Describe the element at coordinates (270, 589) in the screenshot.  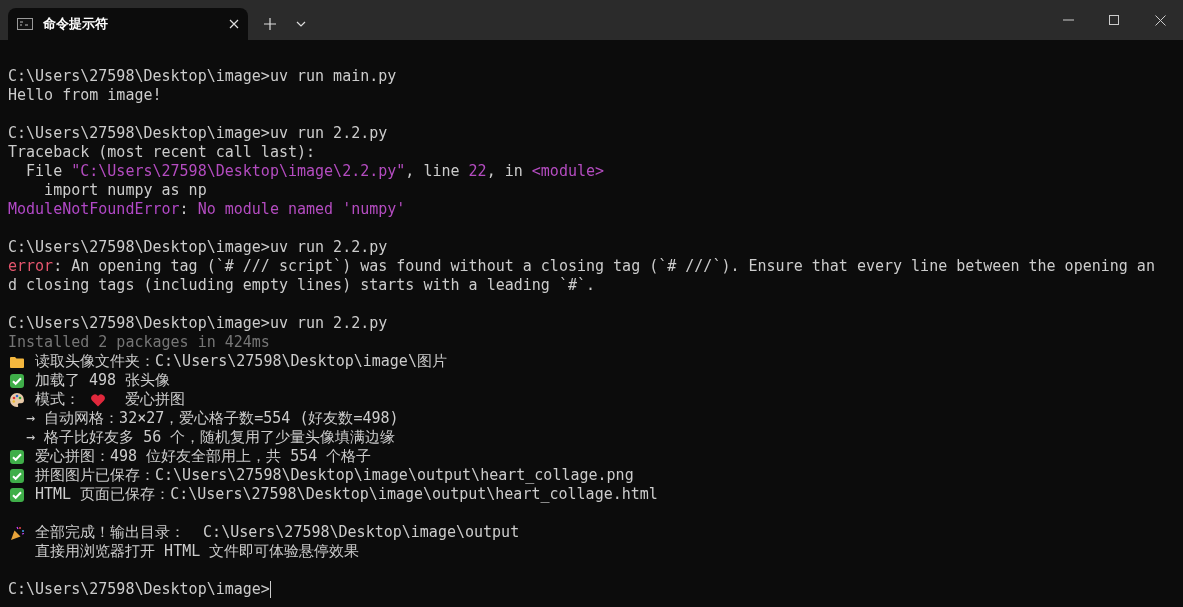
I see `text-cursor` at that location.